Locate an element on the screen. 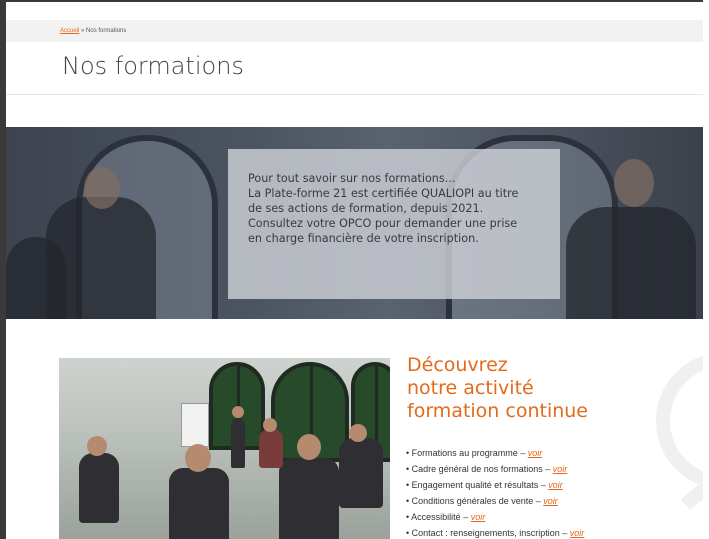  list-item: • Cadre général de nos formations – voir is located at coordinates (487, 469).